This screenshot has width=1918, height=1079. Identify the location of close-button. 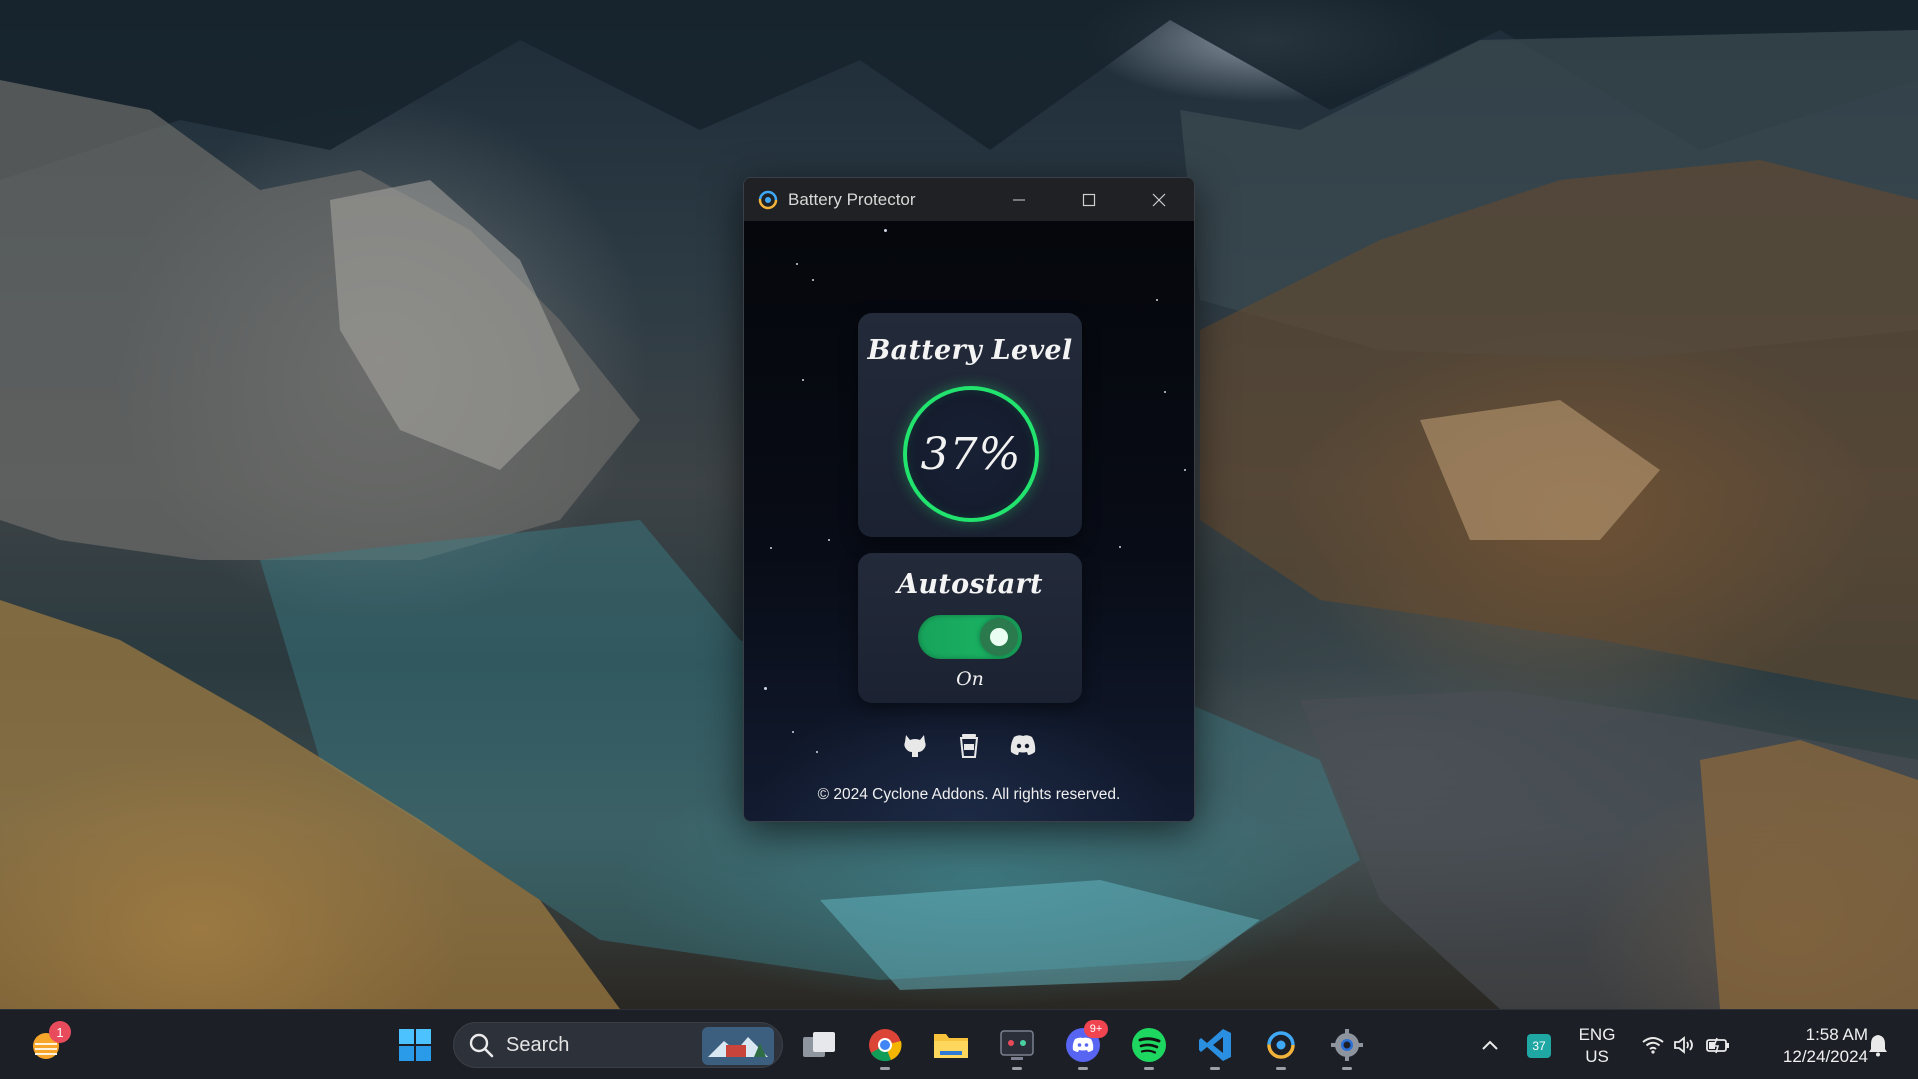
(1159, 199).